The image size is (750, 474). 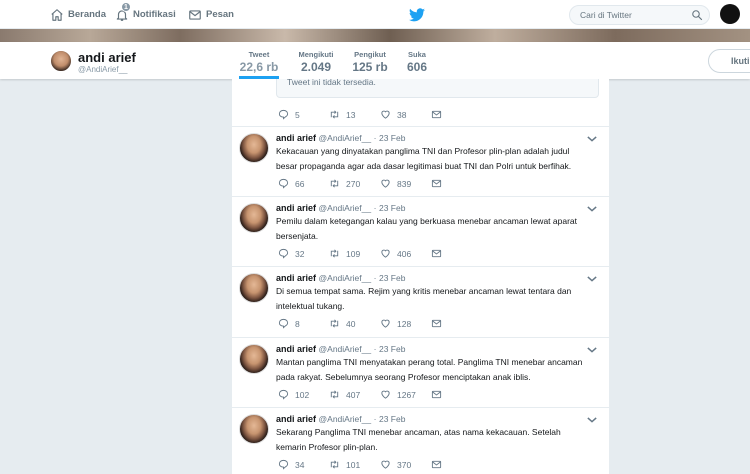 What do you see at coordinates (729, 61) in the screenshot?
I see `follow-button: Ikuti` at bounding box center [729, 61].